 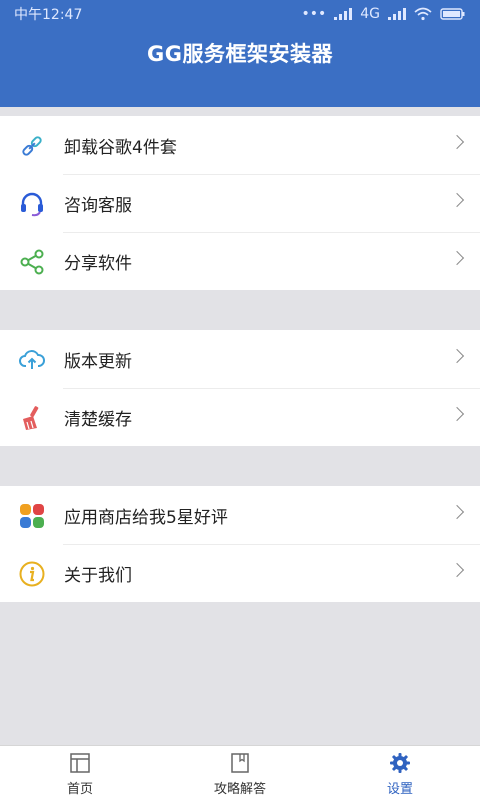 What do you see at coordinates (98, 361) in the screenshot?
I see `settings-item-label: 版本更新` at bounding box center [98, 361].